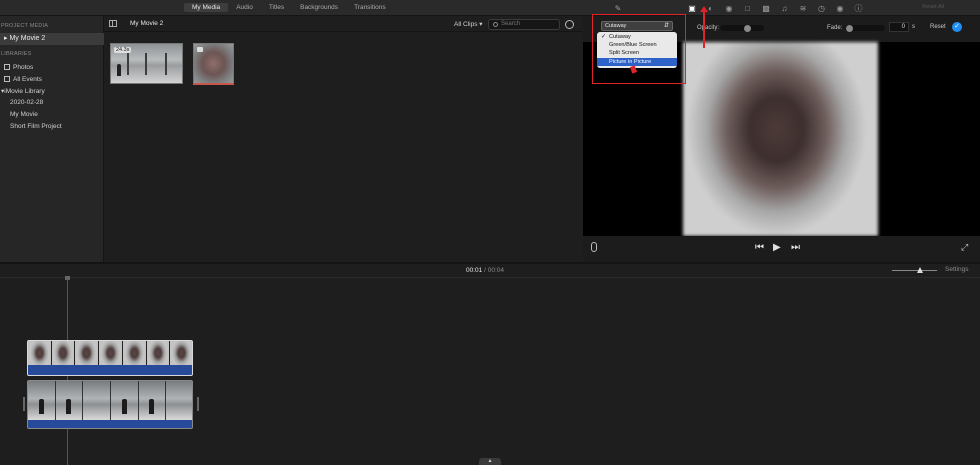  Describe the element at coordinates (569, 24) in the screenshot. I see `browser-settings-icon` at that location.